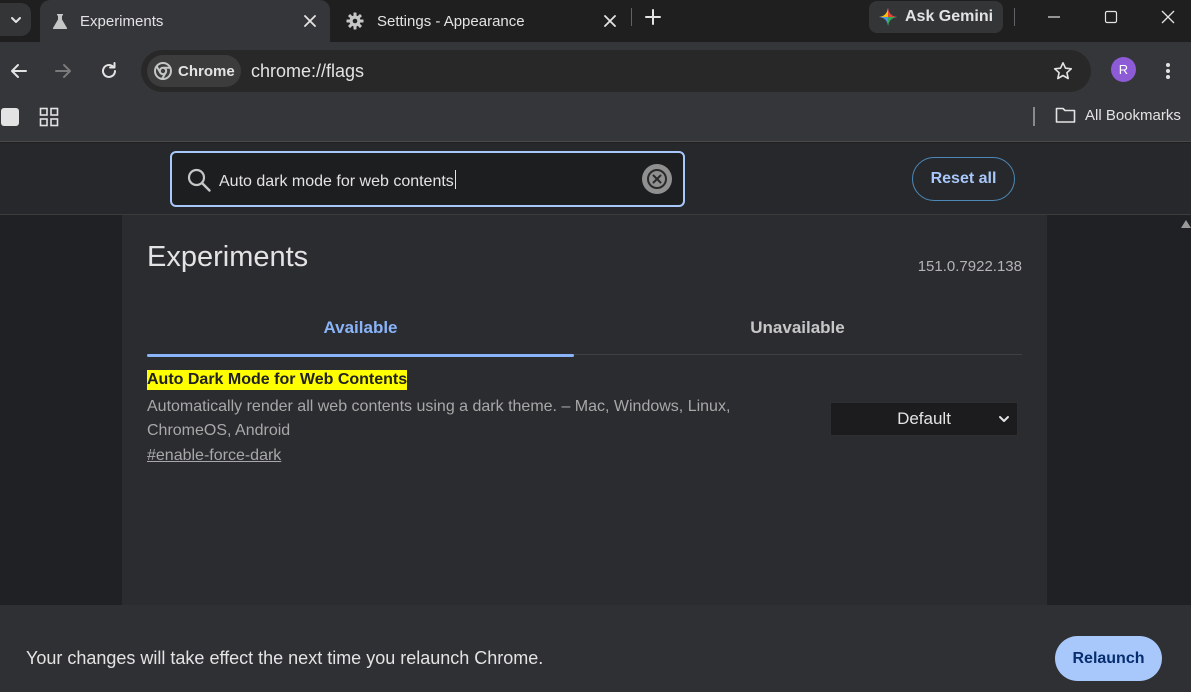  I want to click on chrome-version: 151.0.7922.138, so click(969, 266).